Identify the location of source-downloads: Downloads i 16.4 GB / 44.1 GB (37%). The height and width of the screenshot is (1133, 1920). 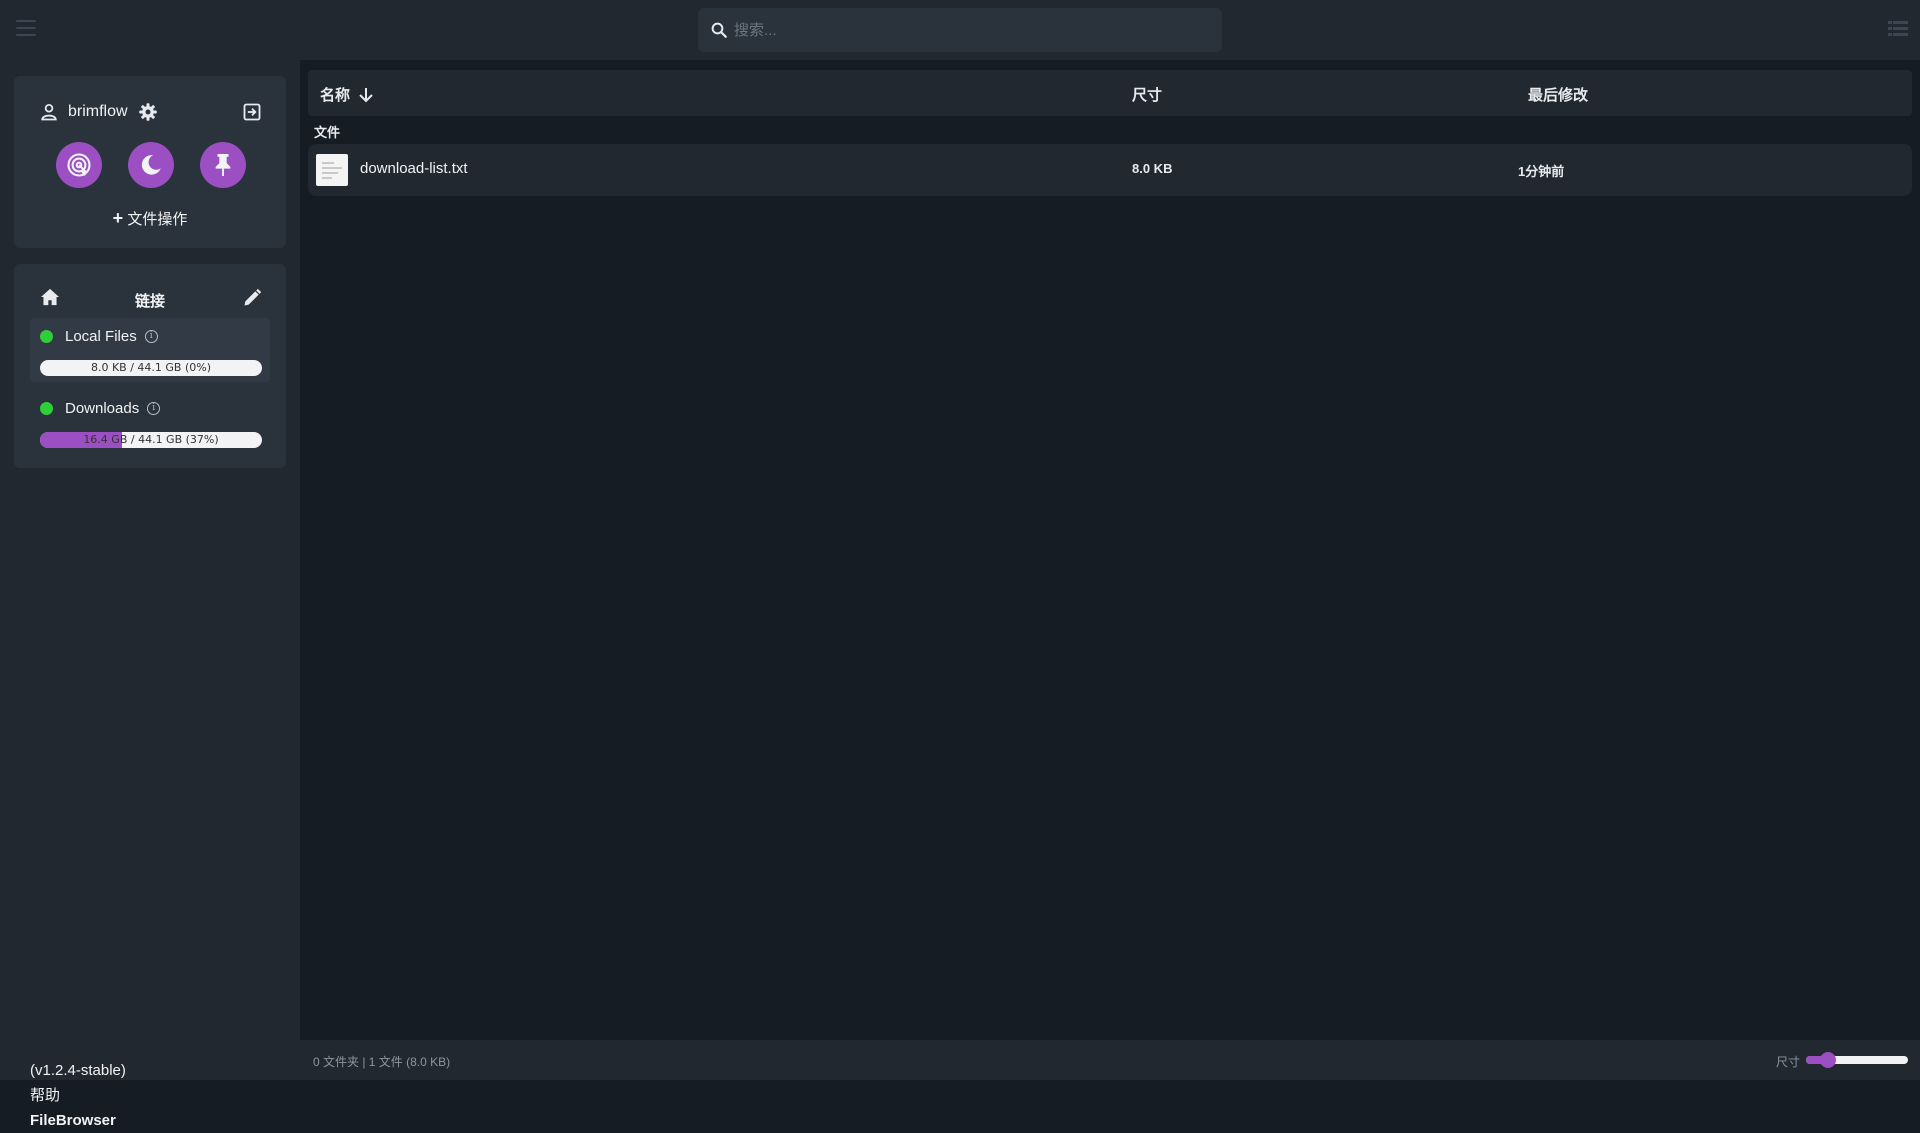
(150, 422).